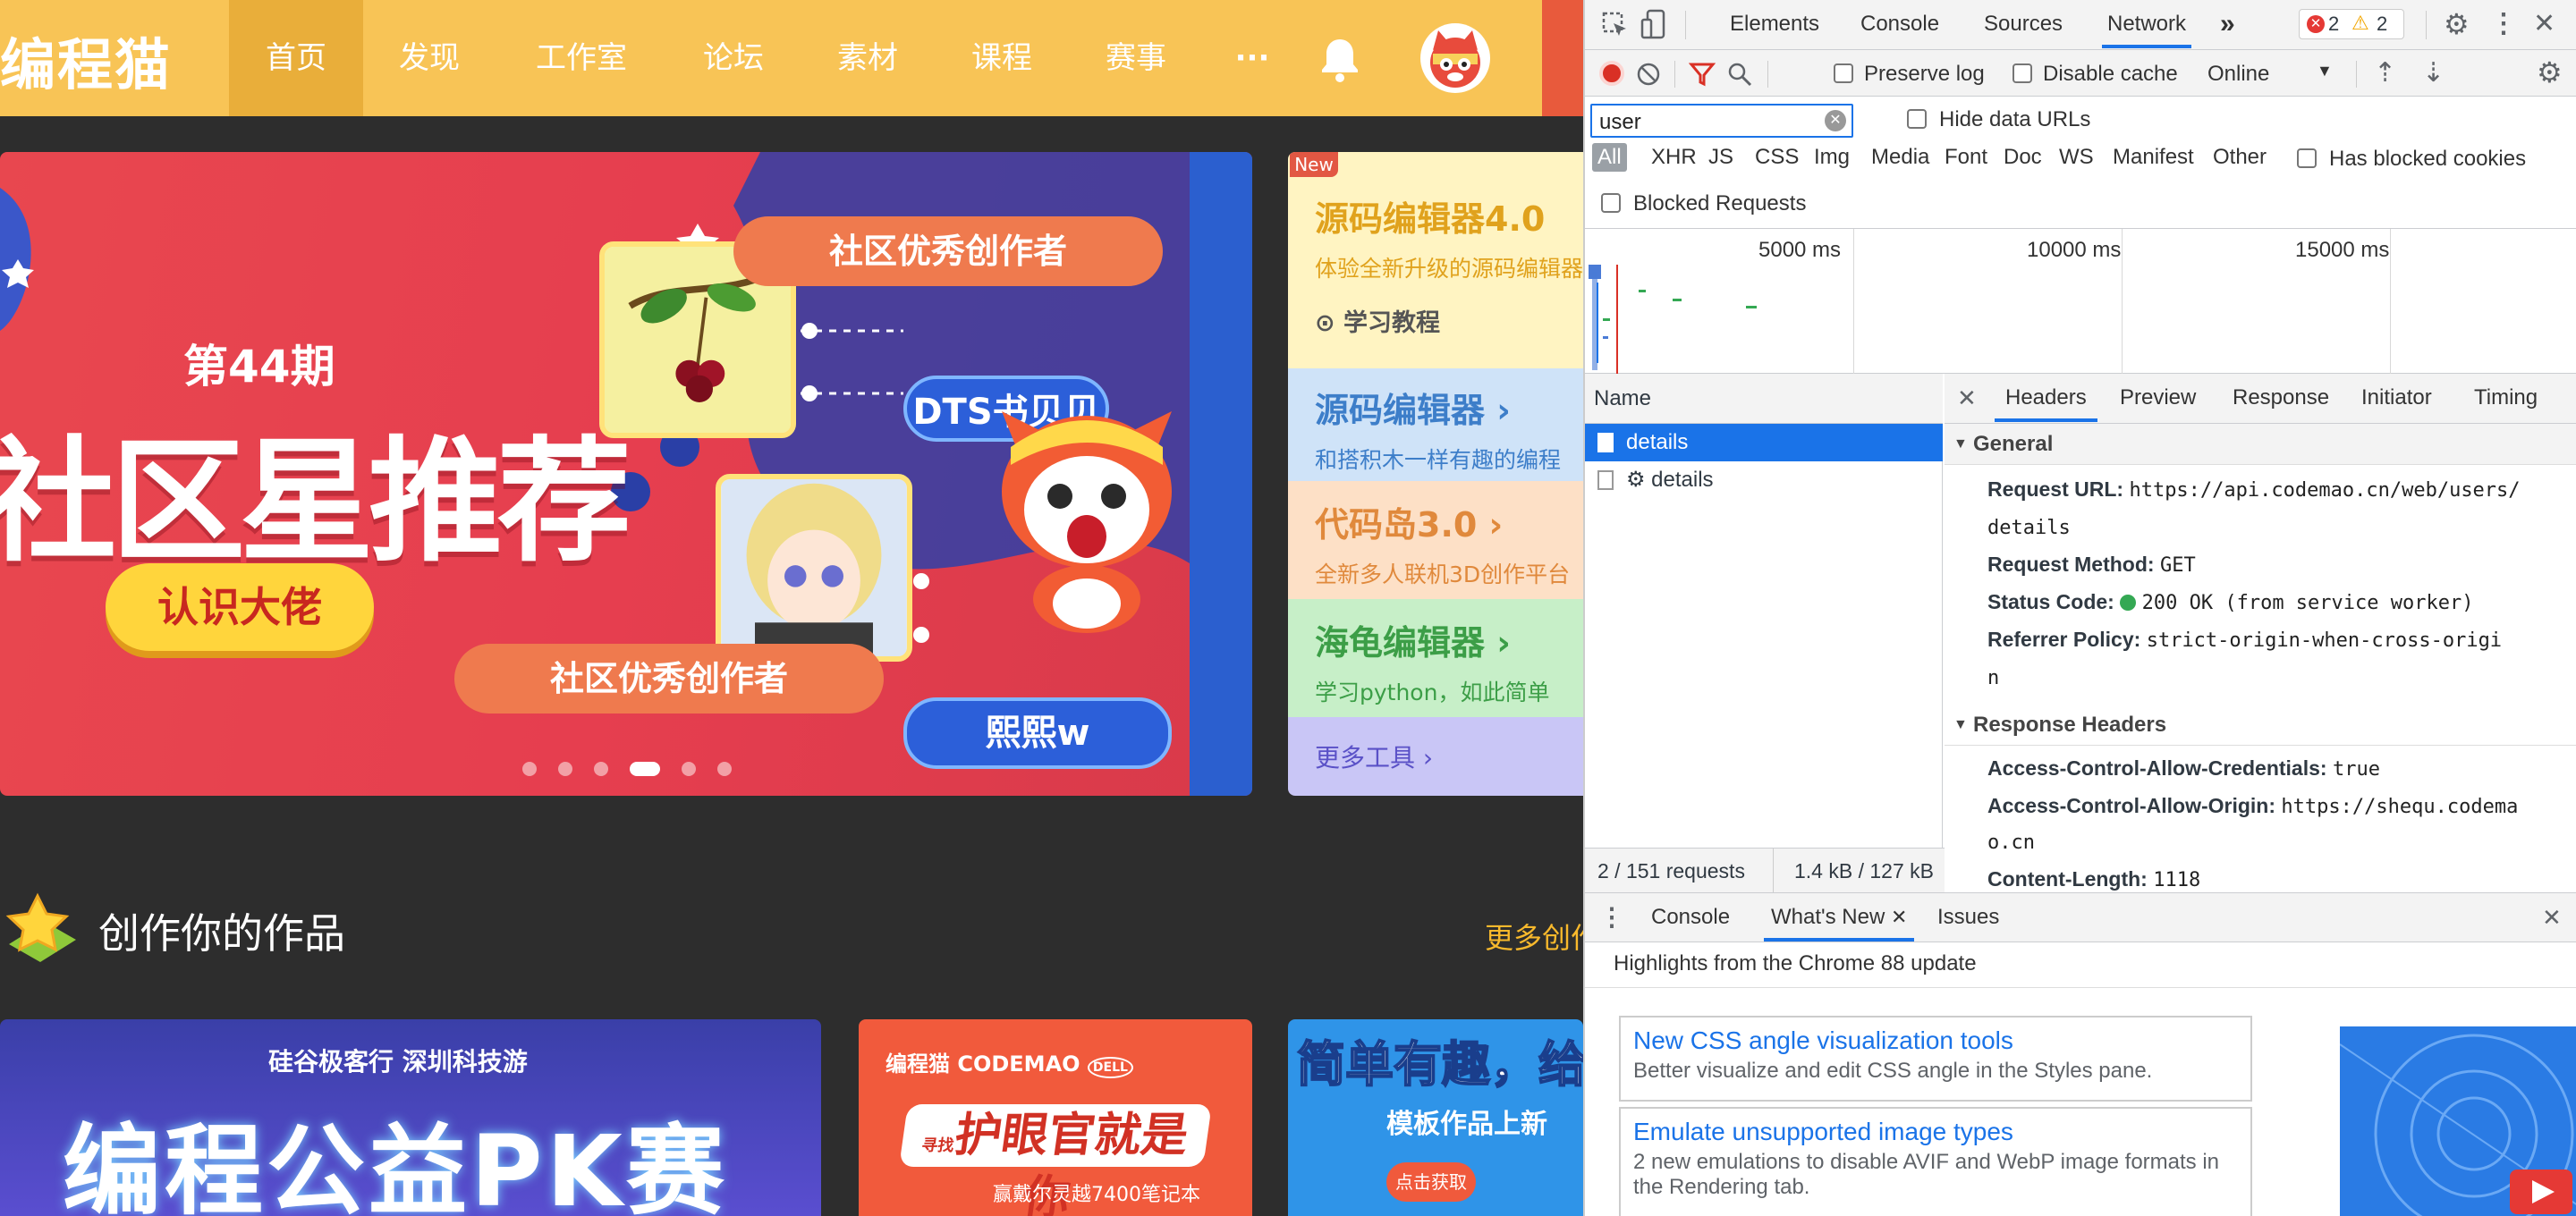 This screenshot has height=1216, width=2576. What do you see at coordinates (1615, 25) in the screenshot?
I see `inspect-icon` at bounding box center [1615, 25].